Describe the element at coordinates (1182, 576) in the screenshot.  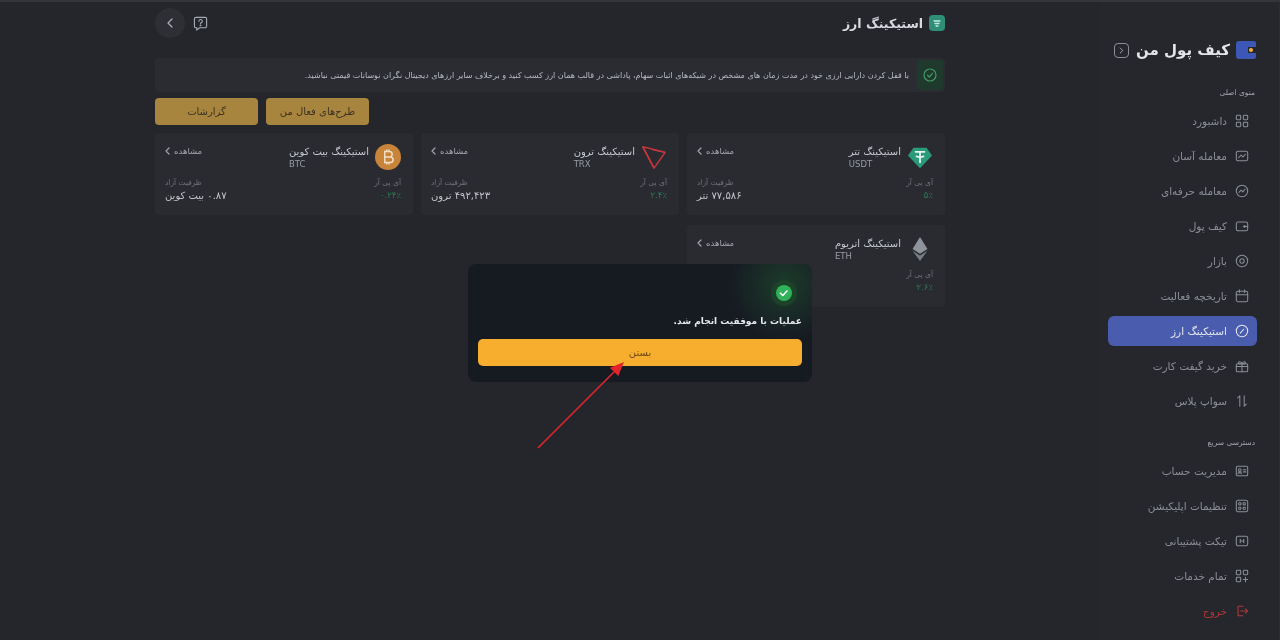
I see `nav-item: تمام خدمات` at that location.